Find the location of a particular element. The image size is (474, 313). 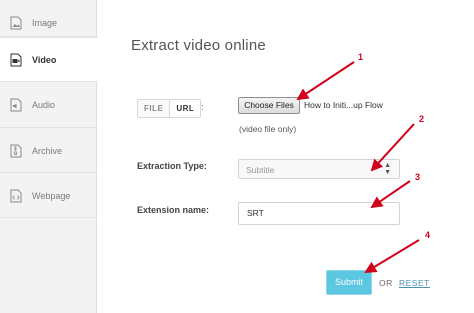

file-type-hint: (video file only) is located at coordinates (268, 129).